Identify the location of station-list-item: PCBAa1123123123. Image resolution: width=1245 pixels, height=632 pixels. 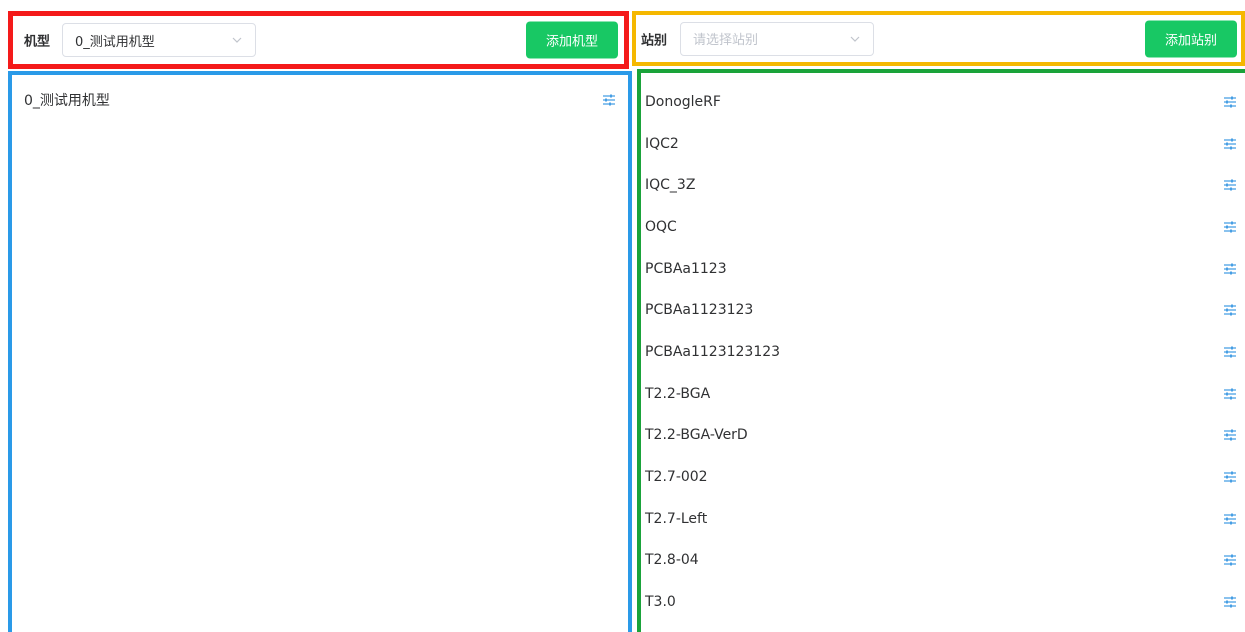
(943, 352).